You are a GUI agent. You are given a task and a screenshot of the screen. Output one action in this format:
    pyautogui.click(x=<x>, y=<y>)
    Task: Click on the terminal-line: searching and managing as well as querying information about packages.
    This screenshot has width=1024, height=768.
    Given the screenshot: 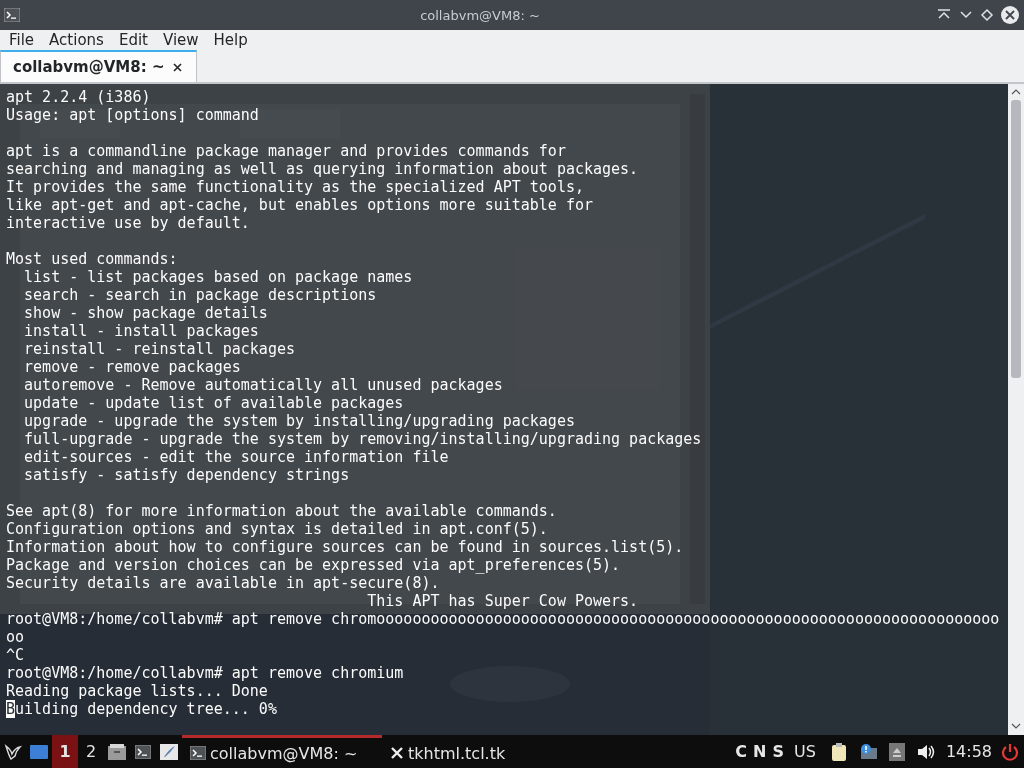 What is the action you would take?
    pyautogui.click(x=322, y=169)
    